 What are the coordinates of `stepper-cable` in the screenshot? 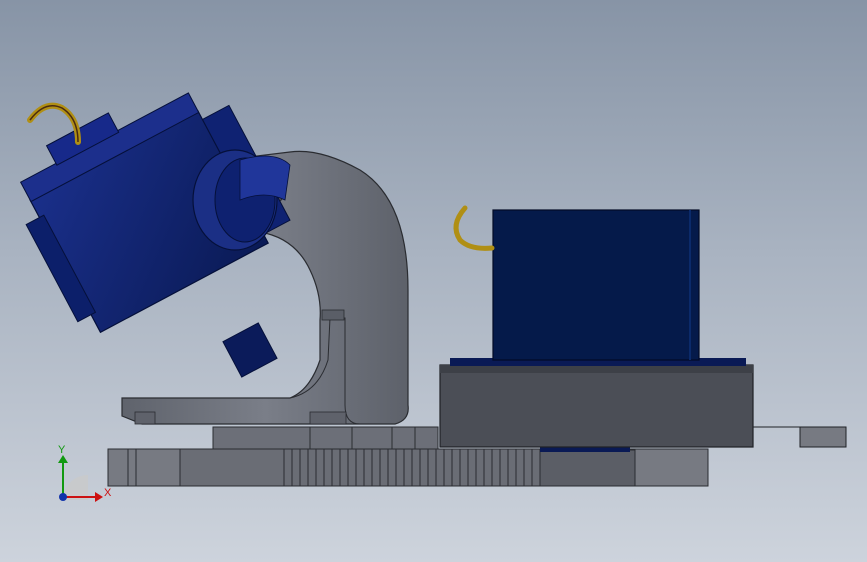 It's located at (474, 228).